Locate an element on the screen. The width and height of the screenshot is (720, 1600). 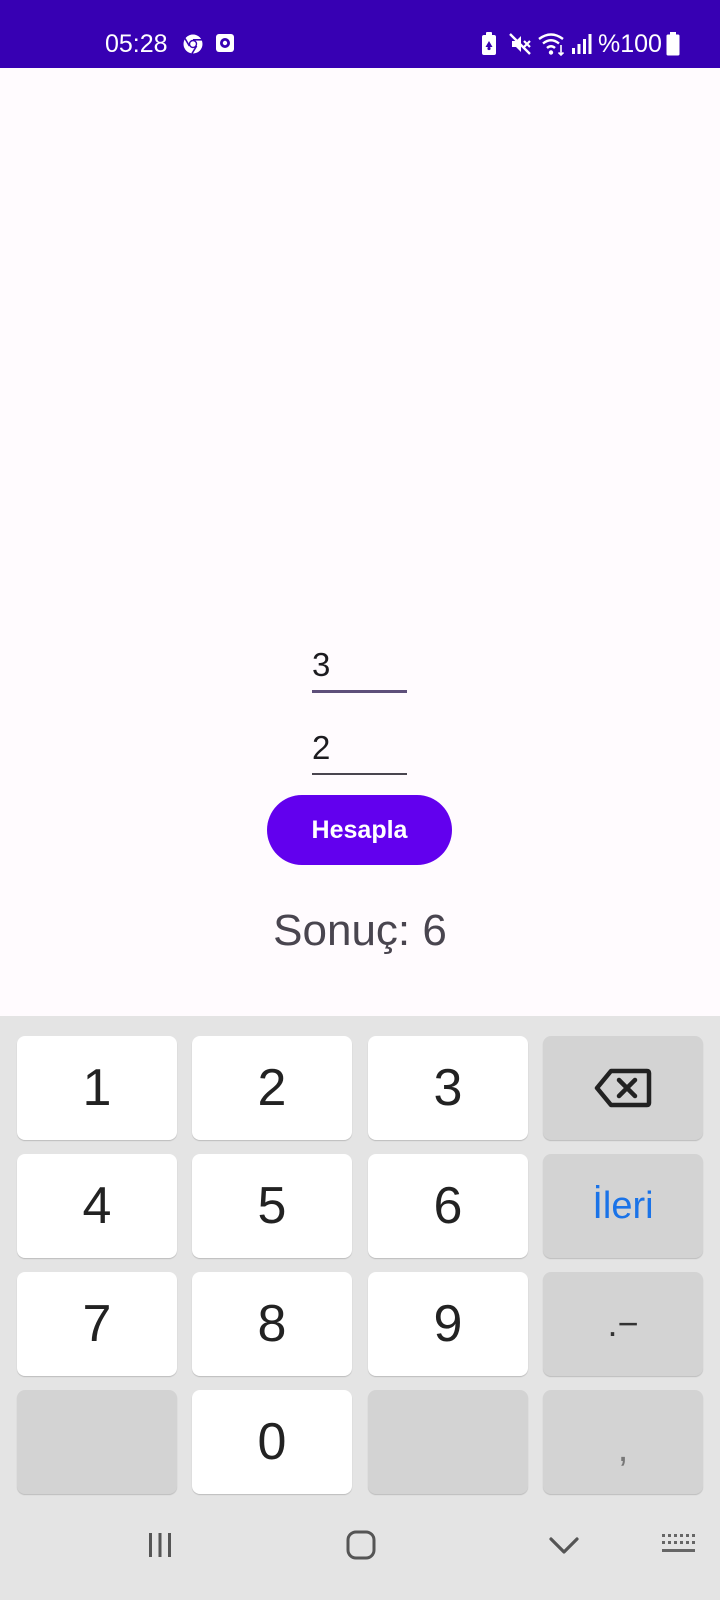
key-3: 3 is located at coordinates (448, 1088).